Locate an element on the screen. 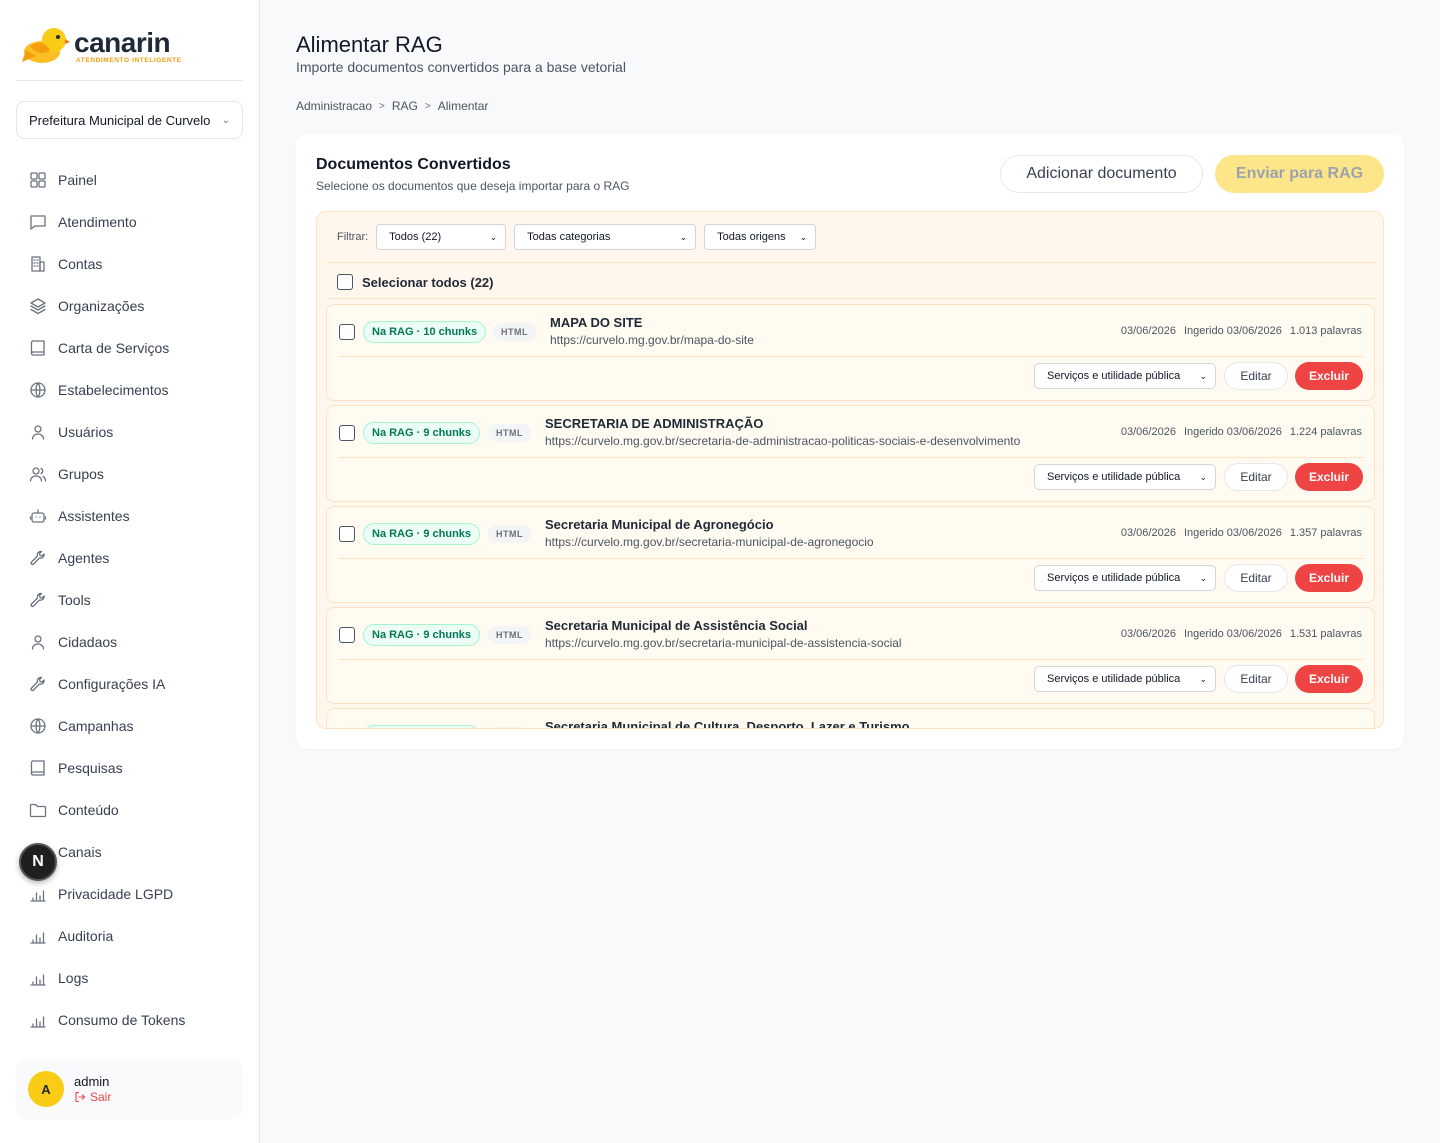 Image resolution: width=1440 pixels, height=1143 pixels. sidebar-item-grupos: Grupos is located at coordinates (129, 474).